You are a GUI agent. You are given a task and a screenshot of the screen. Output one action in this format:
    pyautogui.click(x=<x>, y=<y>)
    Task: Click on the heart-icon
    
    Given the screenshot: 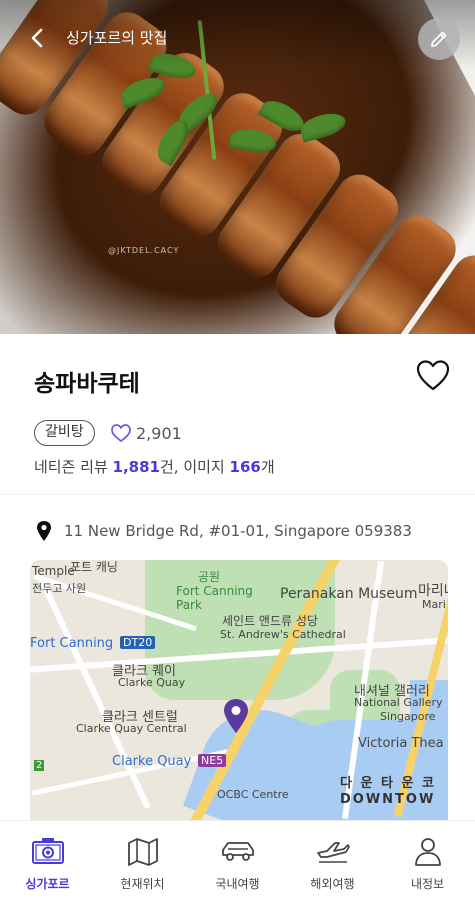 What is the action you would take?
    pyautogui.click(x=433, y=375)
    